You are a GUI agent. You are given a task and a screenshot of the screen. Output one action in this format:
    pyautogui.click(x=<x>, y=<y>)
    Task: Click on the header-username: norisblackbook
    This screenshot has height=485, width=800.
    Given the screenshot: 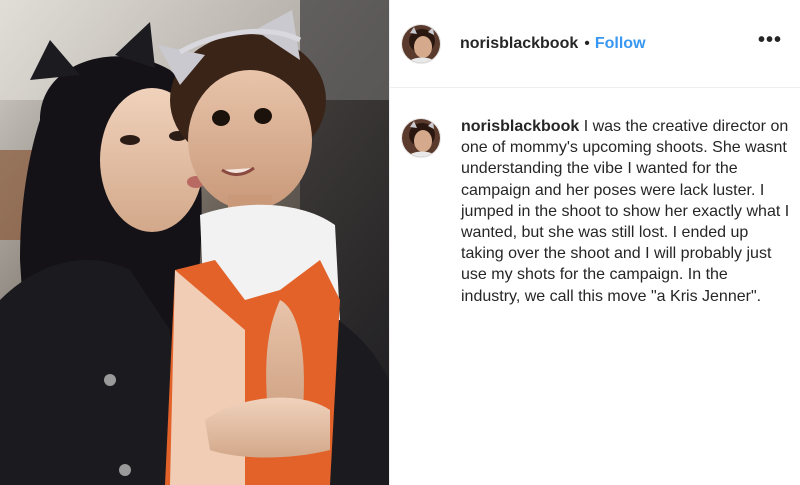 What is the action you would take?
    pyautogui.click(x=519, y=44)
    